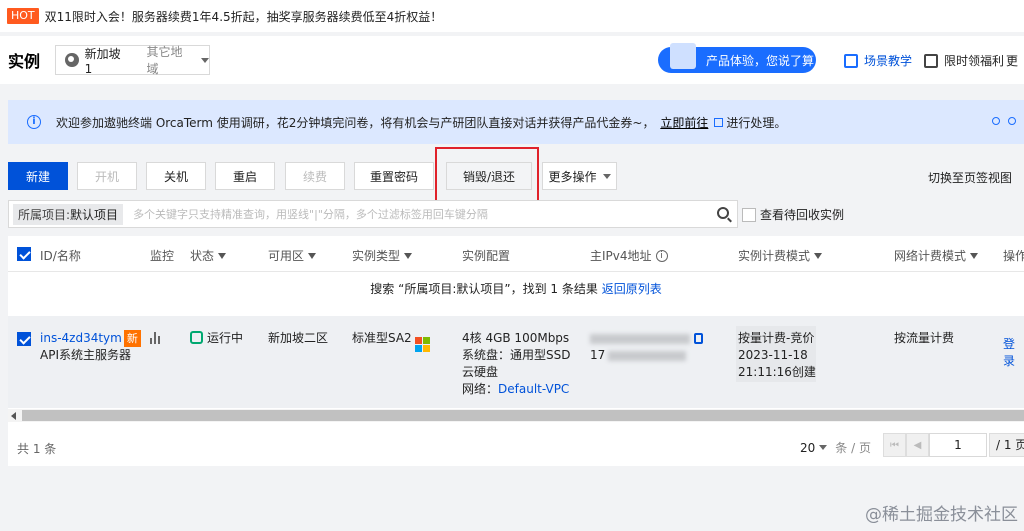 The image size is (1024, 531). I want to click on copy-icon, so click(698, 338).